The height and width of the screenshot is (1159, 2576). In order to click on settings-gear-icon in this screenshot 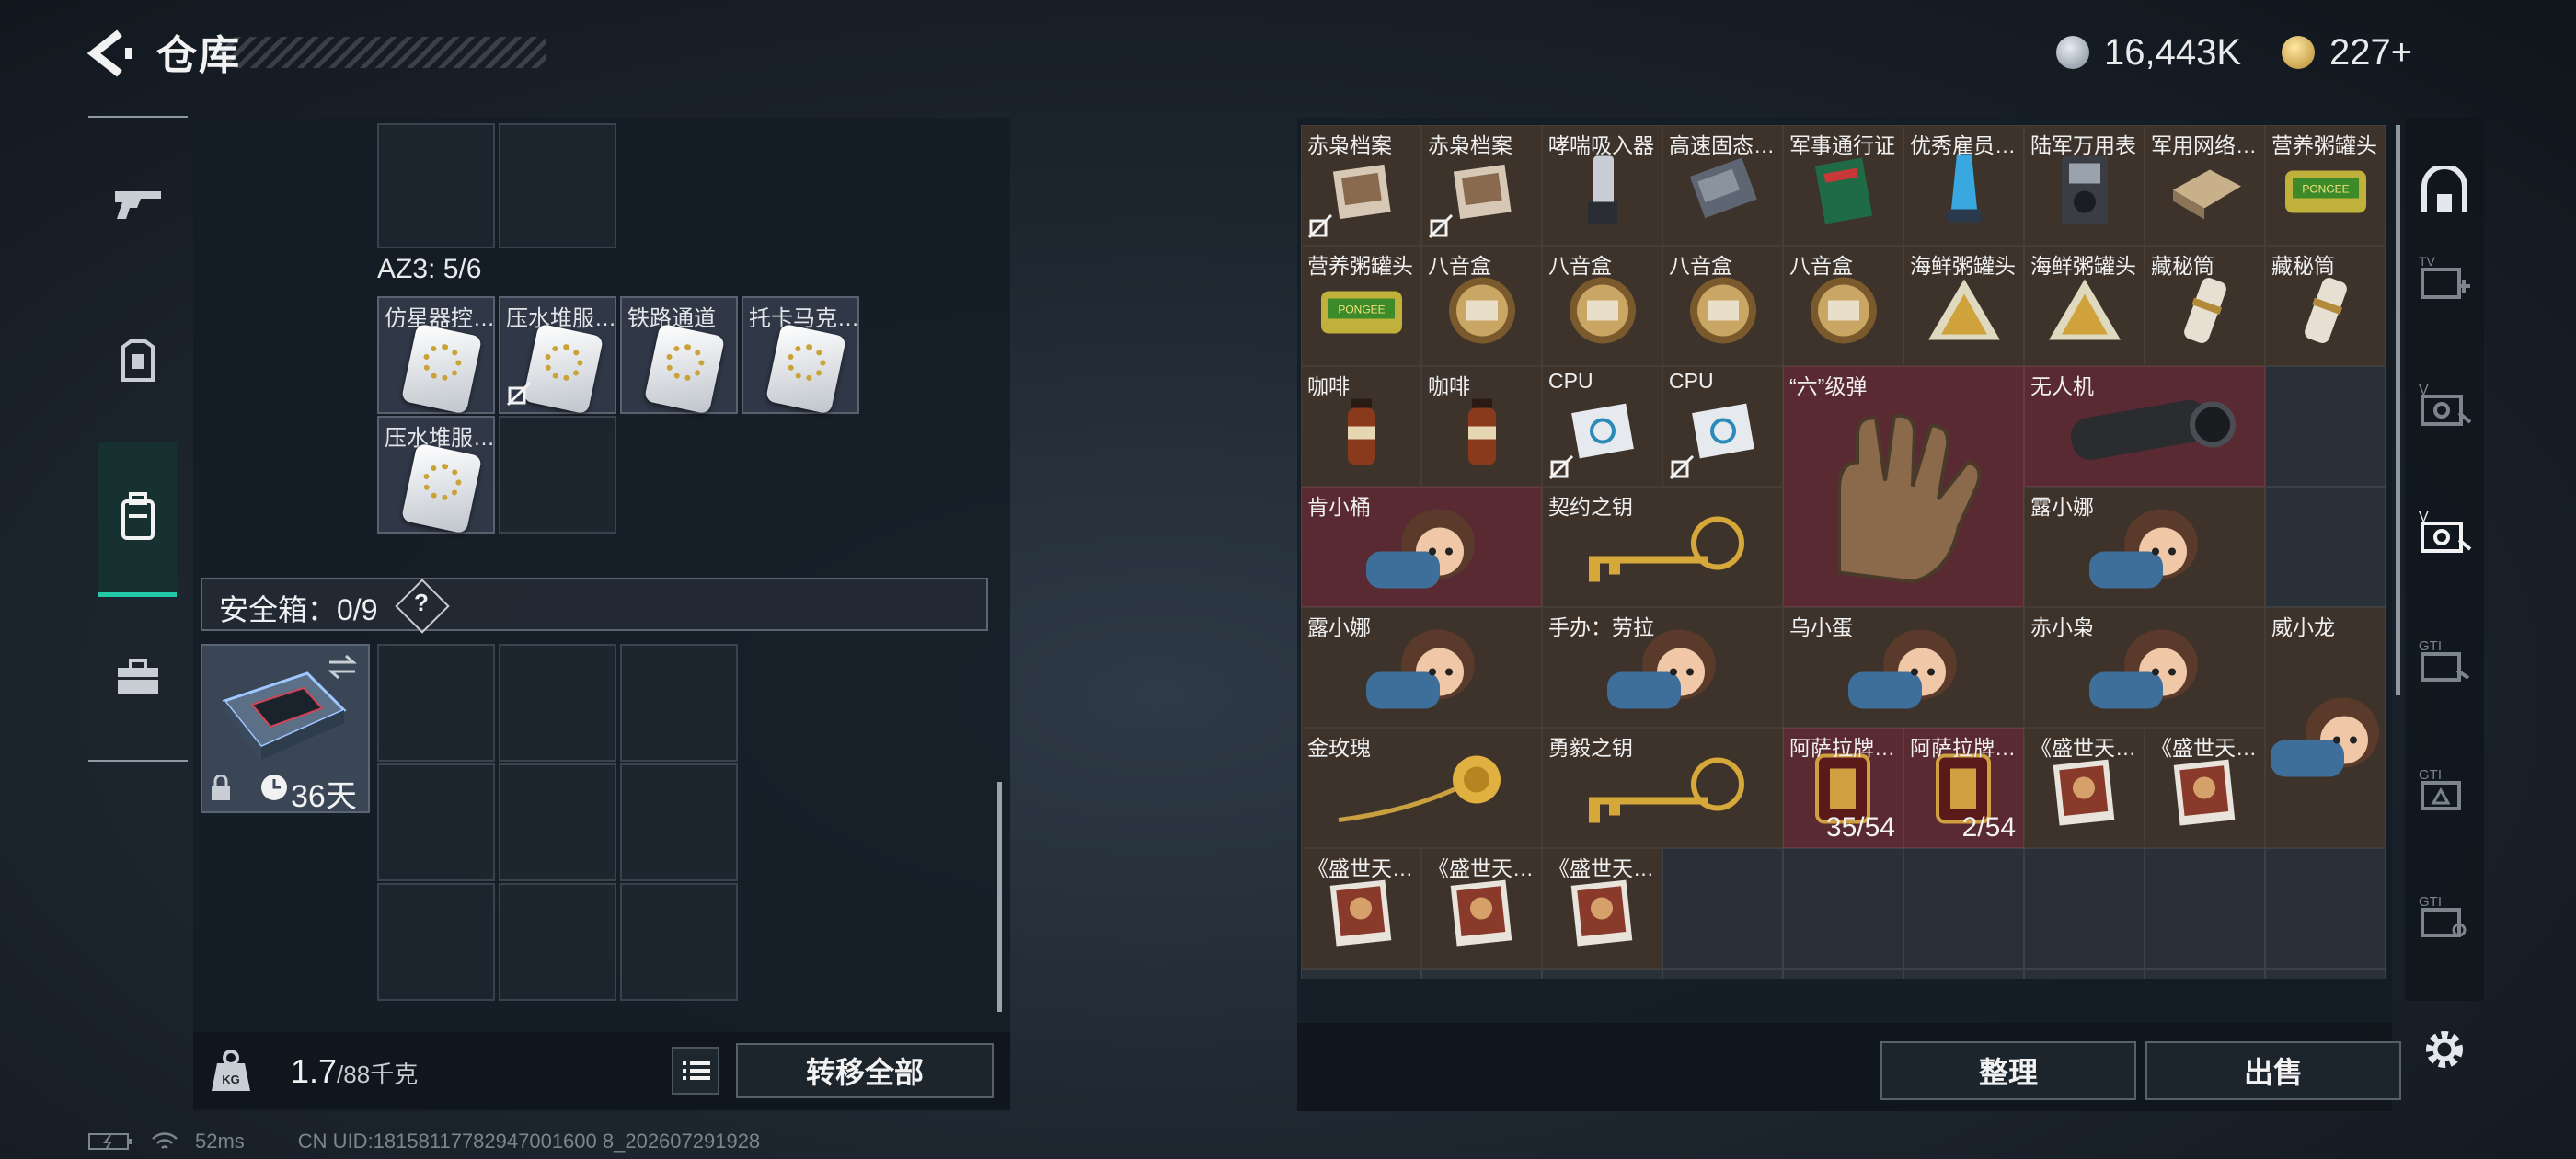, I will do `click(2444, 1049)`.